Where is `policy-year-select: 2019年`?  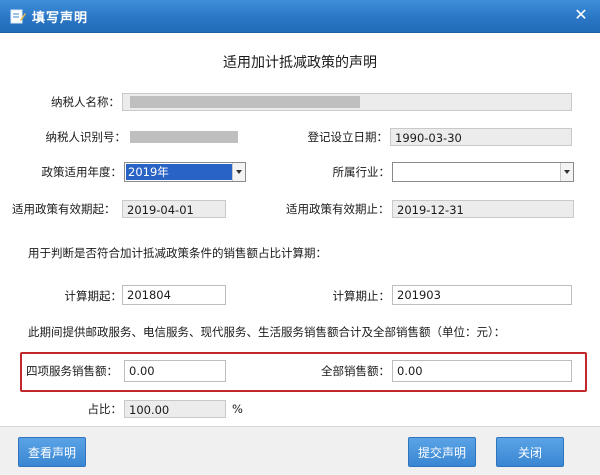
policy-year-select: 2019年 is located at coordinates (185, 172).